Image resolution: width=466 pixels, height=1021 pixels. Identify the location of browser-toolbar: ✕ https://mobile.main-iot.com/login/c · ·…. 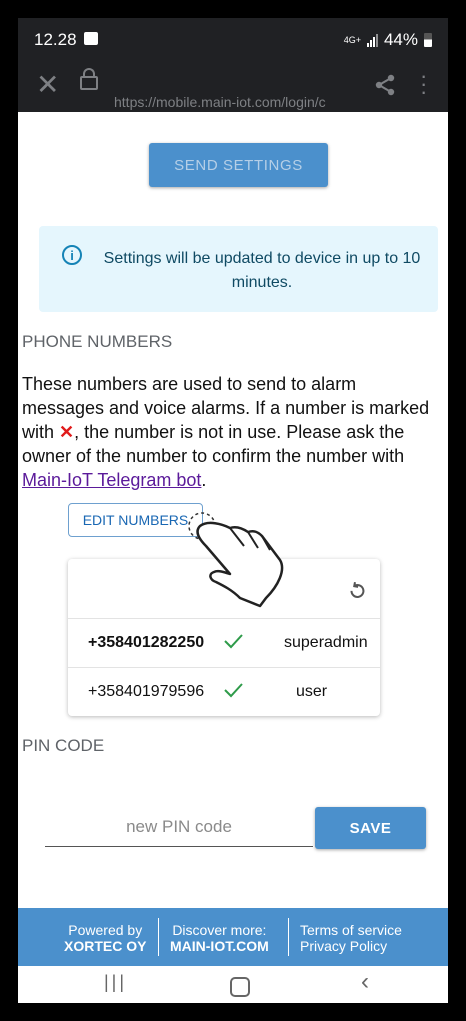
(233, 86).